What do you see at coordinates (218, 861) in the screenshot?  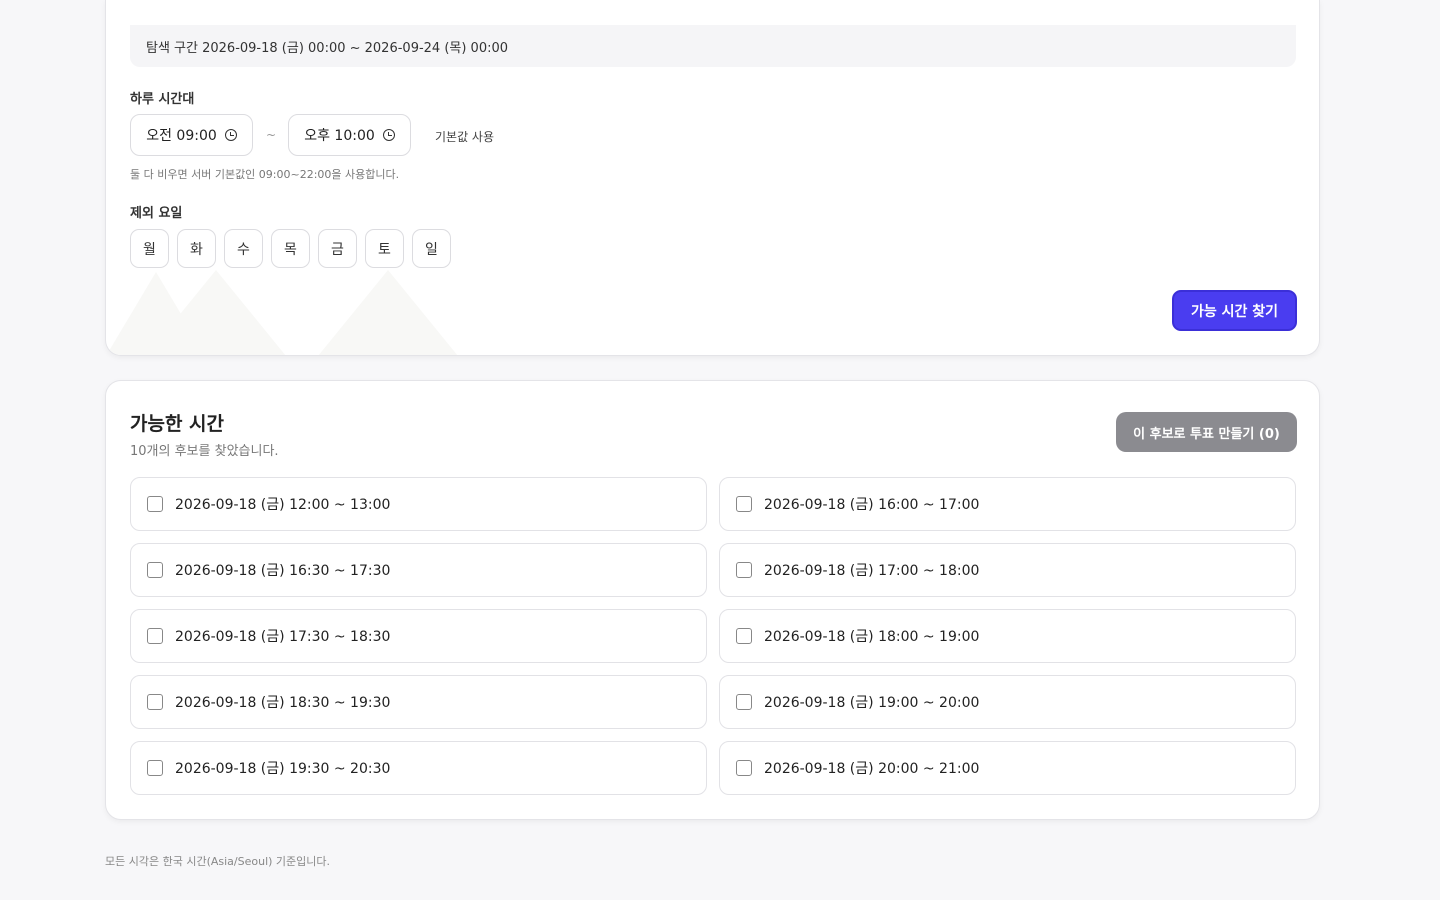 I see `timezone-note: 모든 시각은 한국 시간(Asia/Seoul) 기준입니다.` at bounding box center [218, 861].